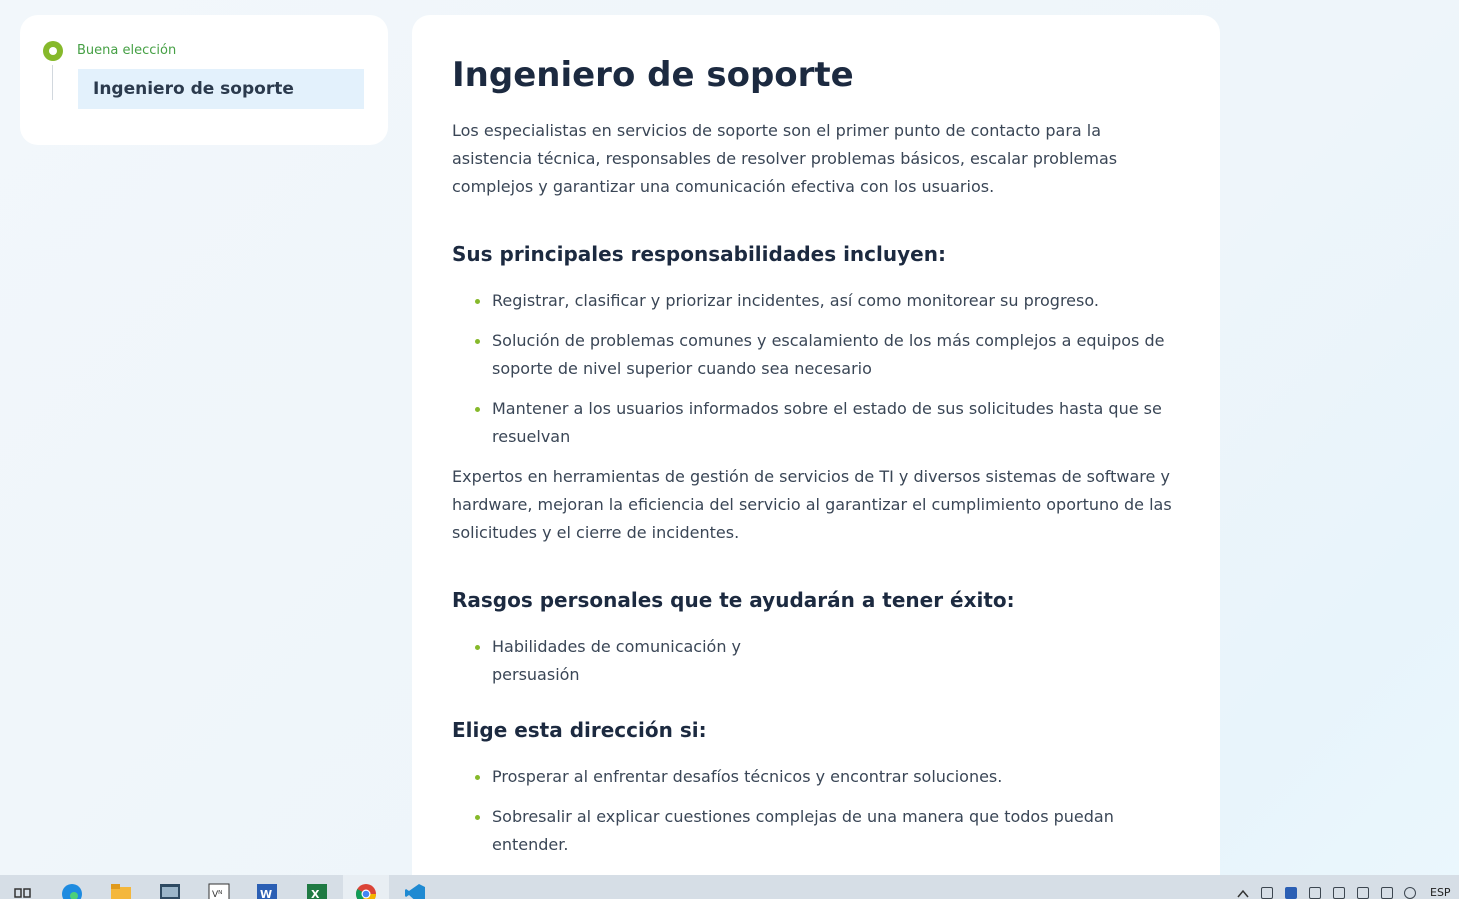  Describe the element at coordinates (1339, 893) in the screenshot. I see `camera-icon` at that location.